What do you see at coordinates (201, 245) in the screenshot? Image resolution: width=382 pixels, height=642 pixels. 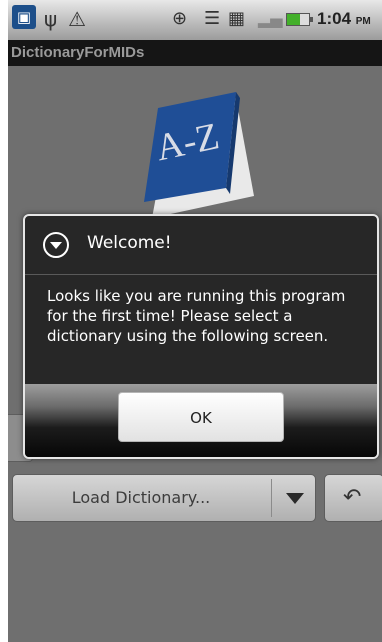 I see `dialog-header: Welcome!` at bounding box center [201, 245].